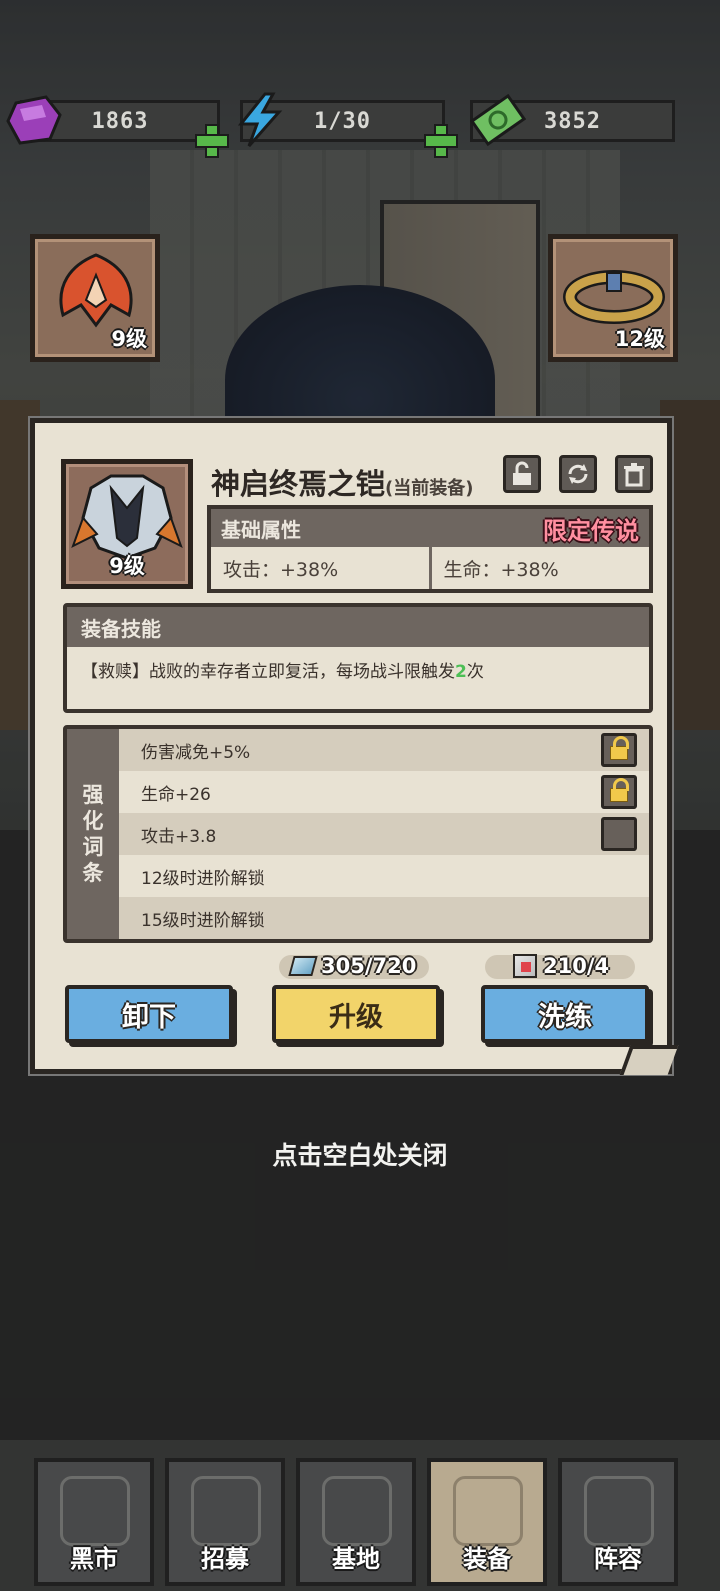  Describe the element at coordinates (120, 121) in the screenshot. I see `gem-count: 1863` at that location.